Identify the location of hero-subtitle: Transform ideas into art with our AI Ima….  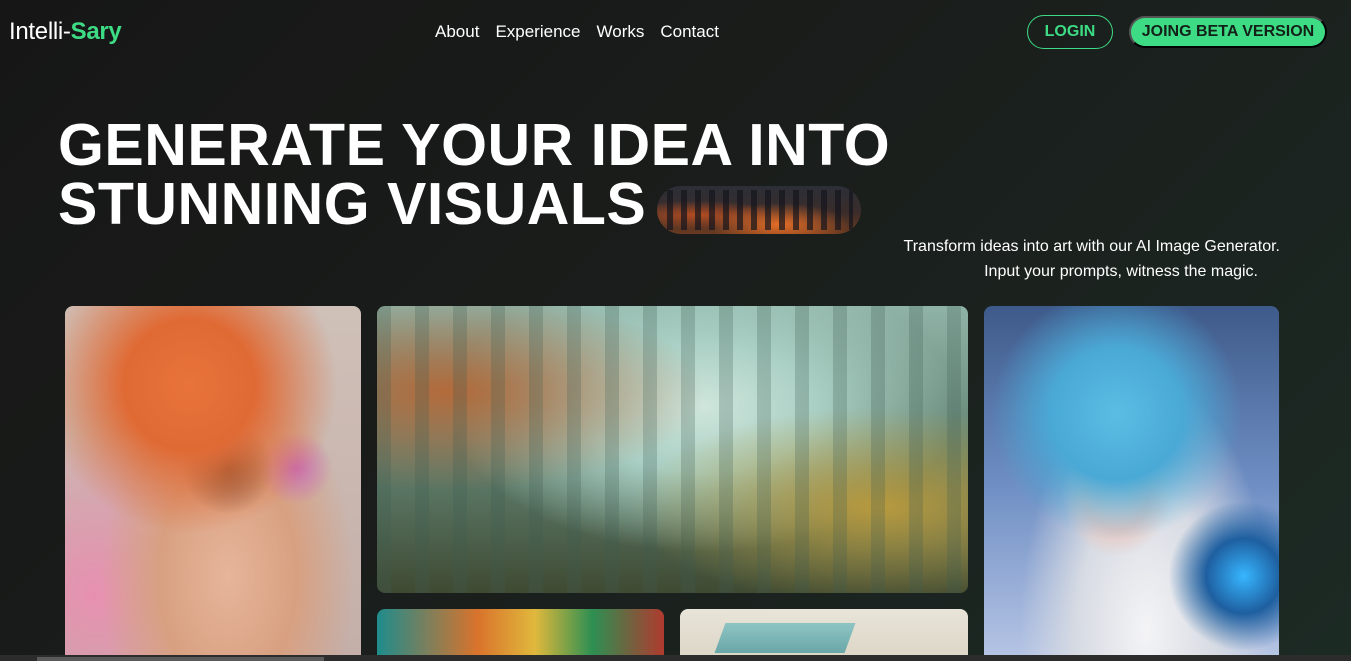
(1070, 259).